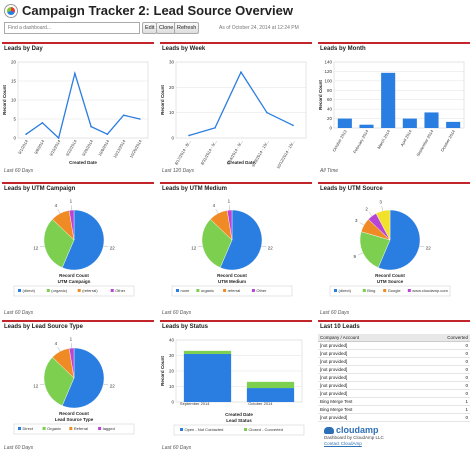 The width and height of the screenshot is (474, 453). Describe the element at coordinates (345, 290) in the screenshot. I see `legend-label: (direct)` at that location.